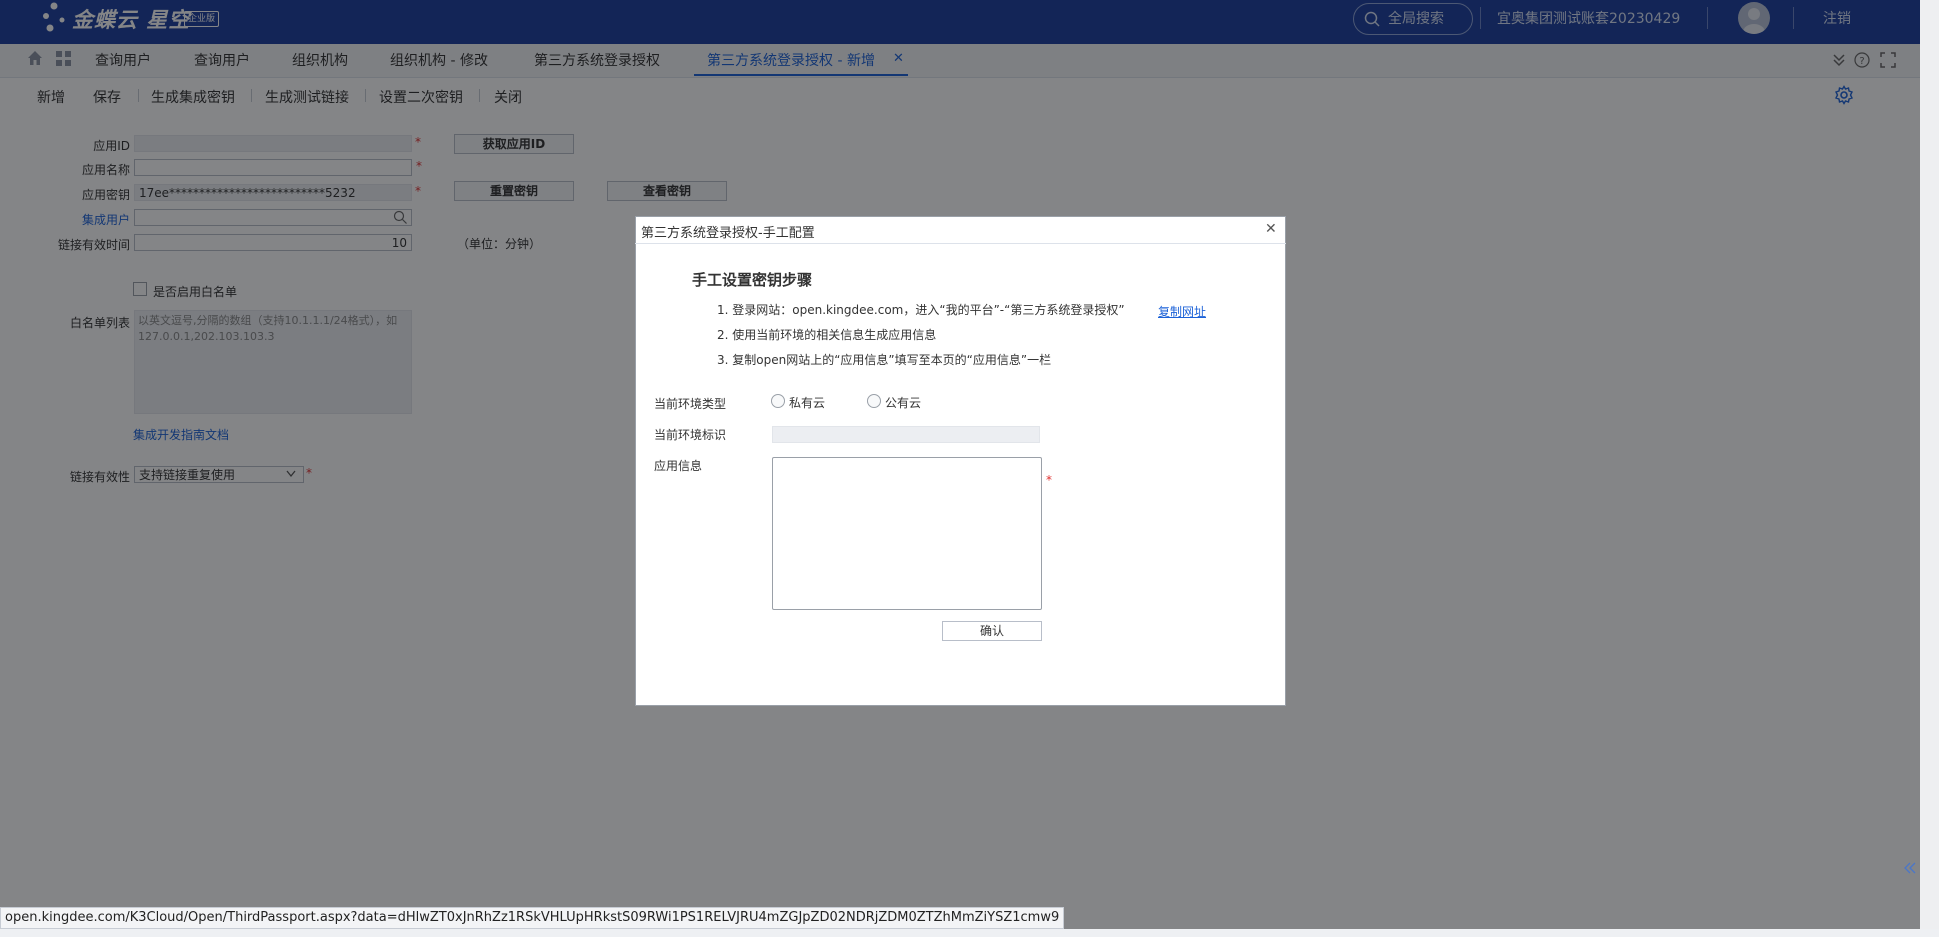 Image resolution: width=1939 pixels, height=937 pixels. What do you see at coordinates (728, 233) in the screenshot?
I see `dialog-title: 第三方系统登录授权-手工配置` at bounding box center [728, 233].